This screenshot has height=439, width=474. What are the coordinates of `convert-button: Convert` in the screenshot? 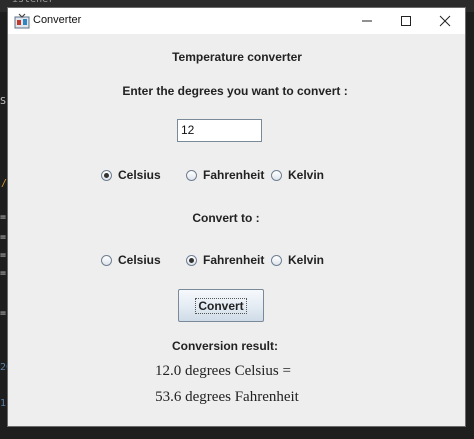 It's located at (221, 305).